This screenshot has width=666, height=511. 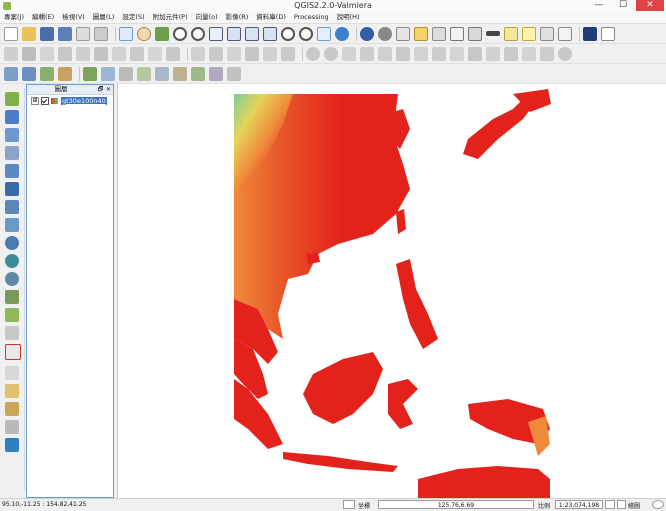 What do you see at coordinates (12, 99) in the screenshot?
I see `add-vector-layer-icon` at bounding box center [12, 99].